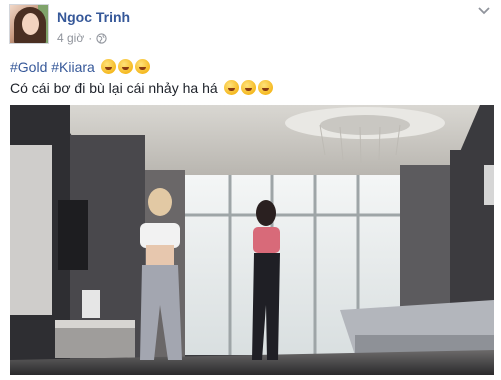 The height and width of the screenshot is (380, 501). What do you see at coordinates (29, 24) in the screenshot?
I see `author-avatar` at bounding box center [29, 24].